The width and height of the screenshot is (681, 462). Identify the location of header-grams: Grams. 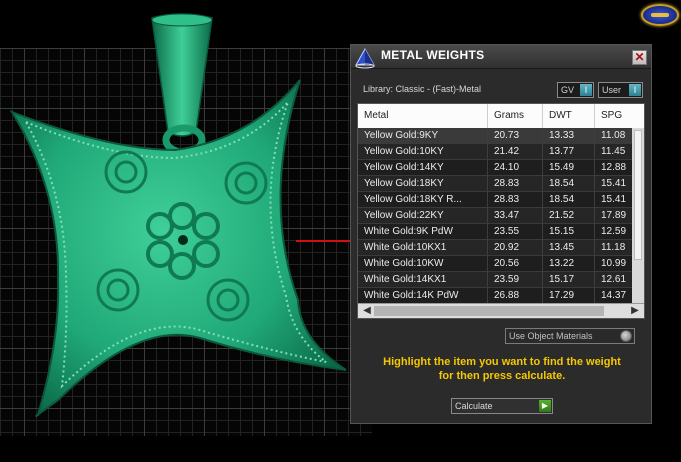
(515, 116).